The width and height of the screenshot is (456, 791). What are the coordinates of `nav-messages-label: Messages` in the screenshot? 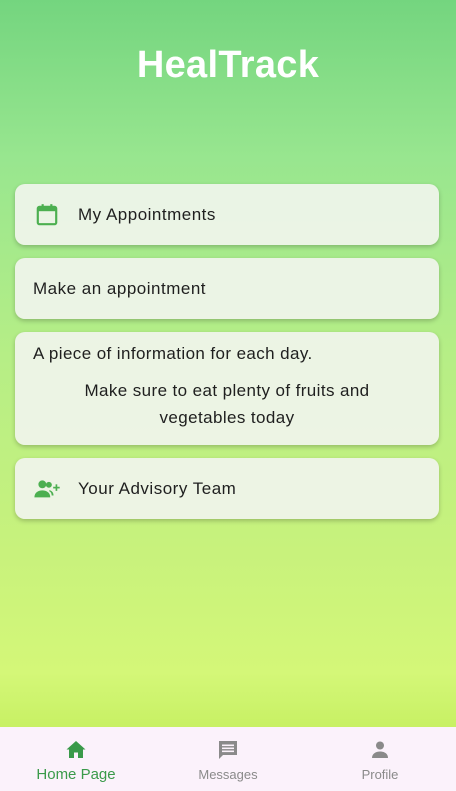 It's located at (228, 774).